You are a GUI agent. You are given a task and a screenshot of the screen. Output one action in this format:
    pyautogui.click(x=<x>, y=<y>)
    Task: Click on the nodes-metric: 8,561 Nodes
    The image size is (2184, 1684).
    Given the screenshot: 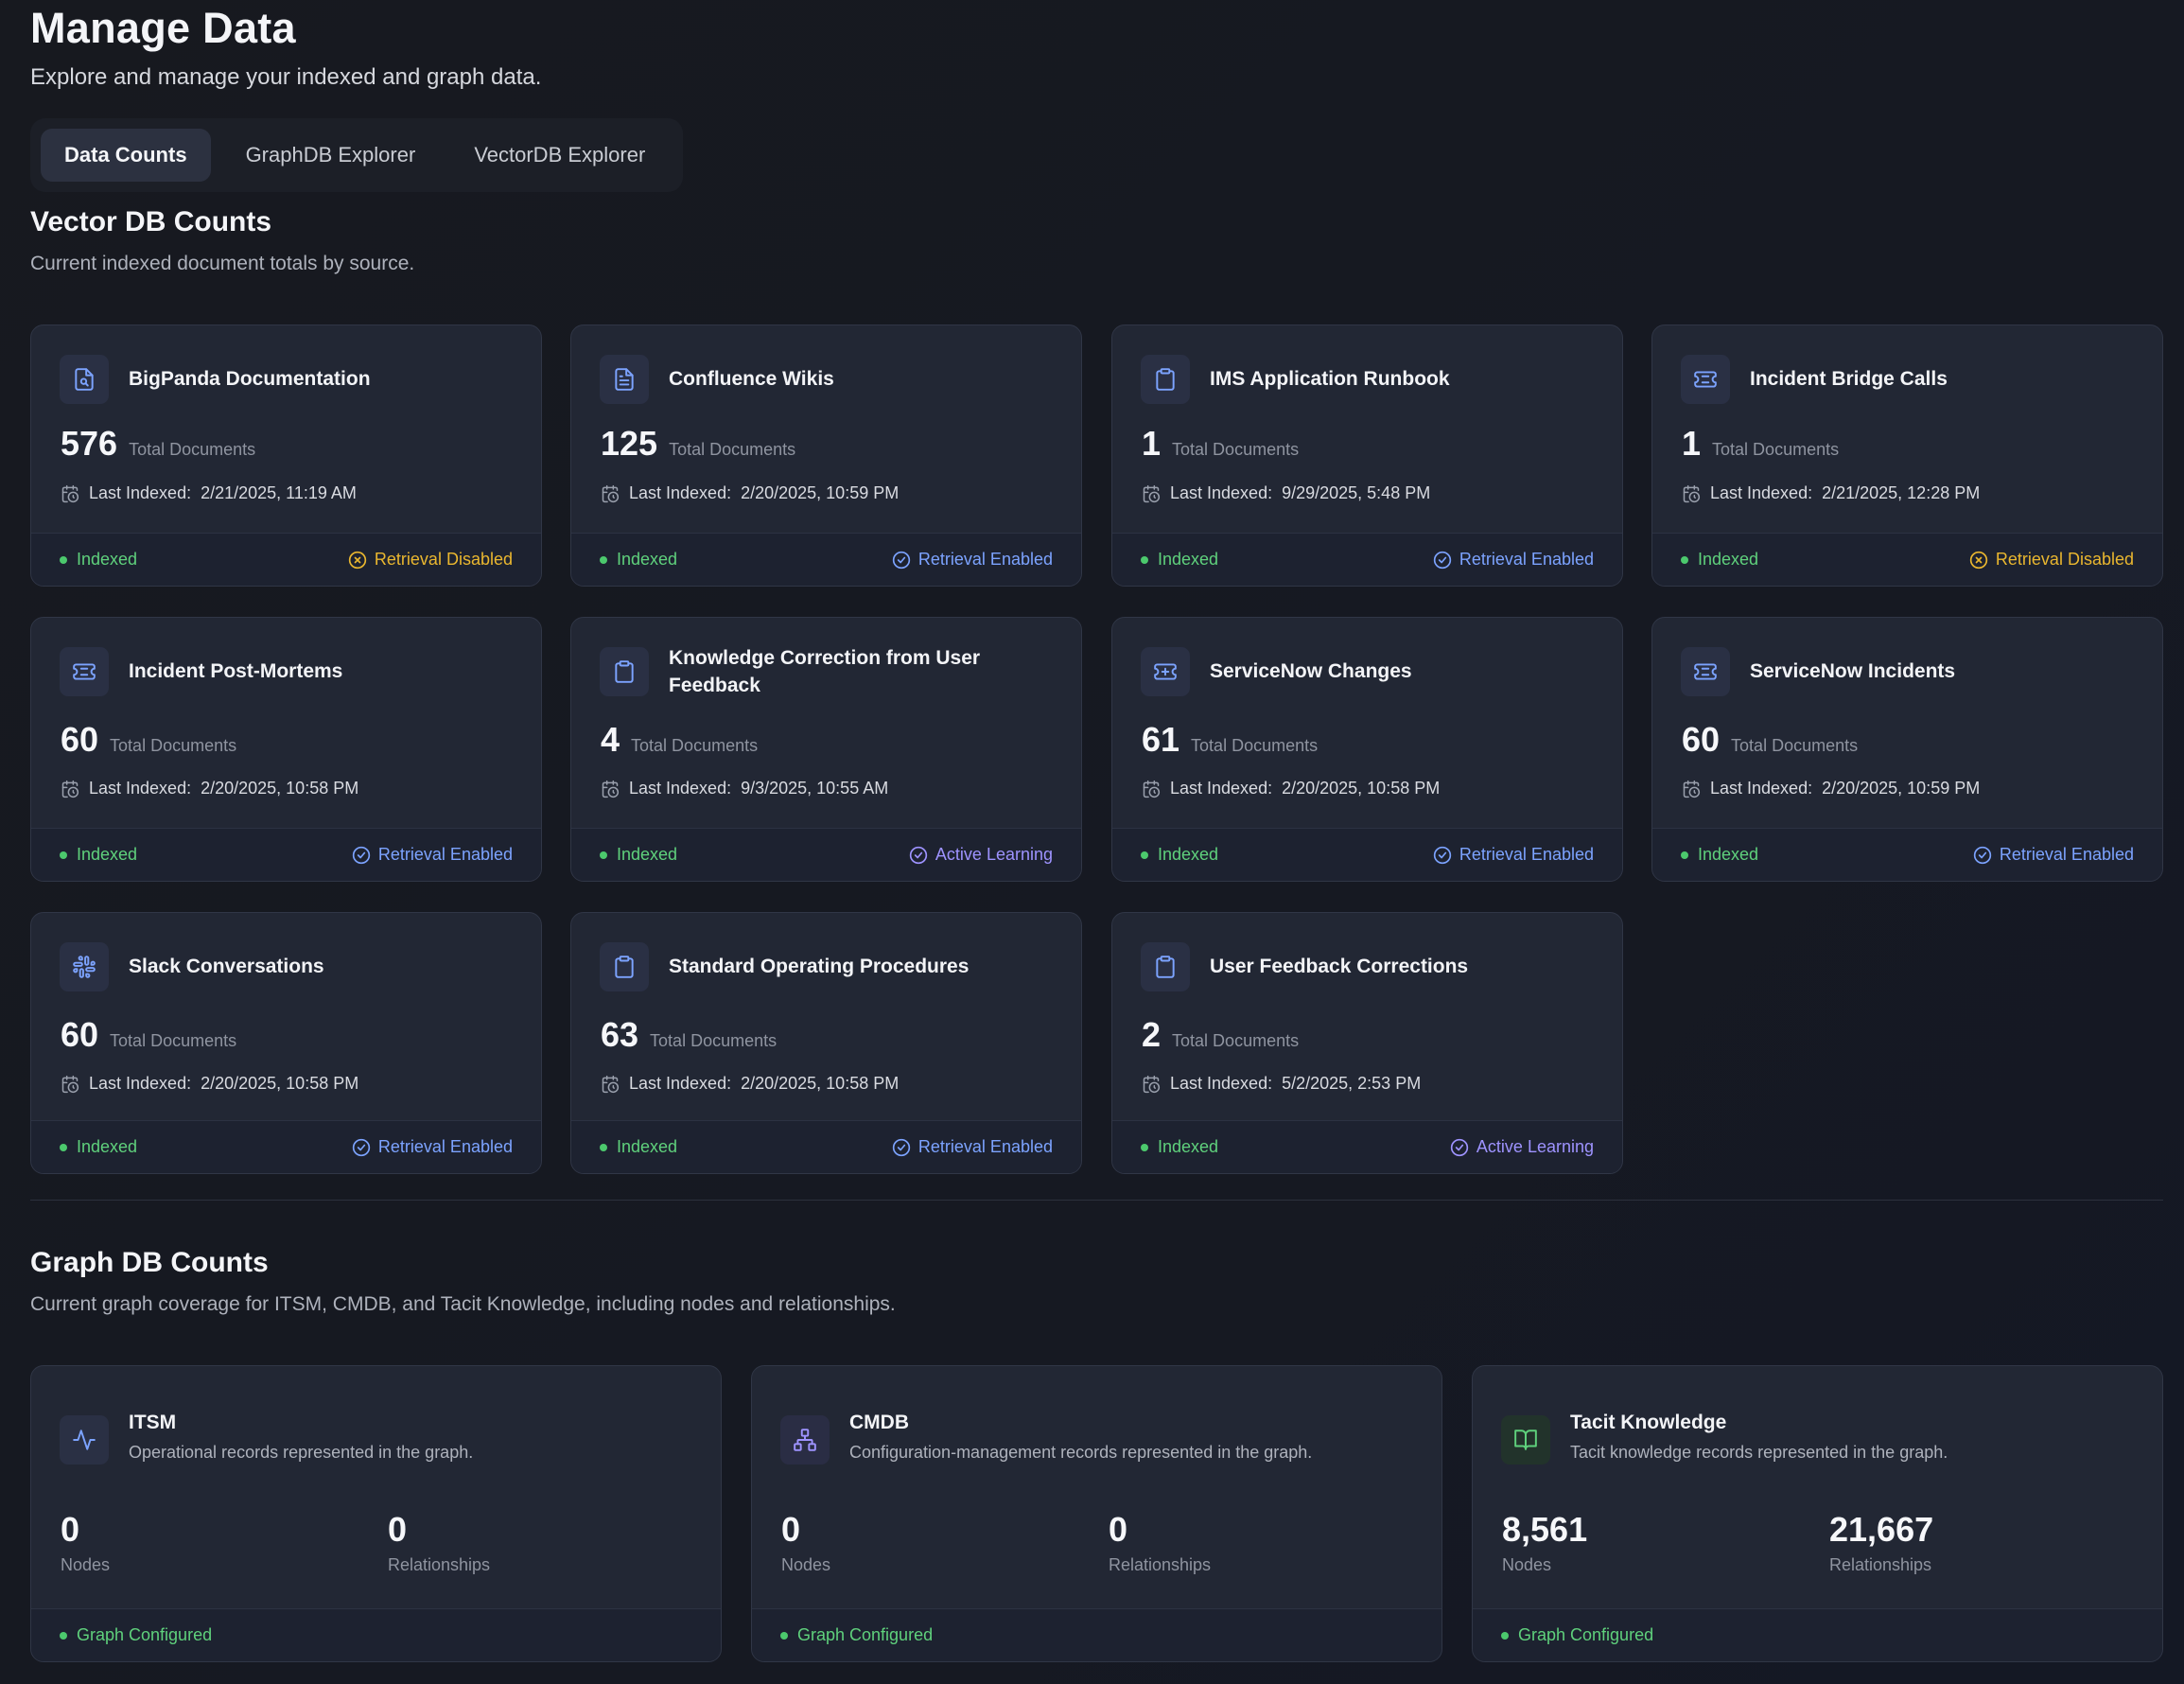 What is the action you would take?
    pyautogui.click(x=1545, y=1542)
    